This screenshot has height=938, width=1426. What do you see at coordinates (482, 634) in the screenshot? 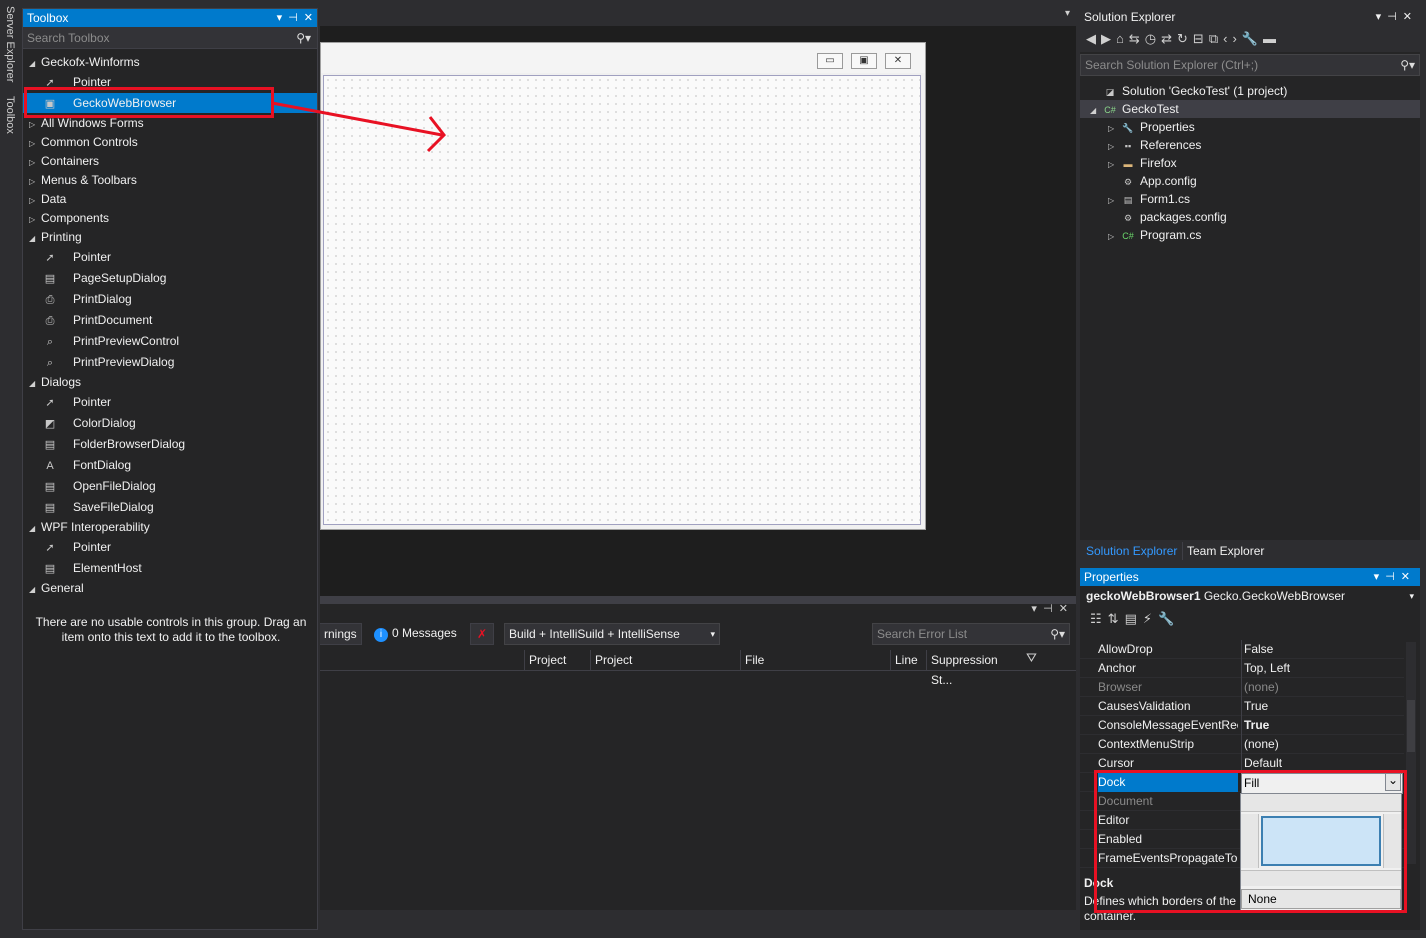
I see `filter-clear-icon: ✗` at bounding box center [482, 634].